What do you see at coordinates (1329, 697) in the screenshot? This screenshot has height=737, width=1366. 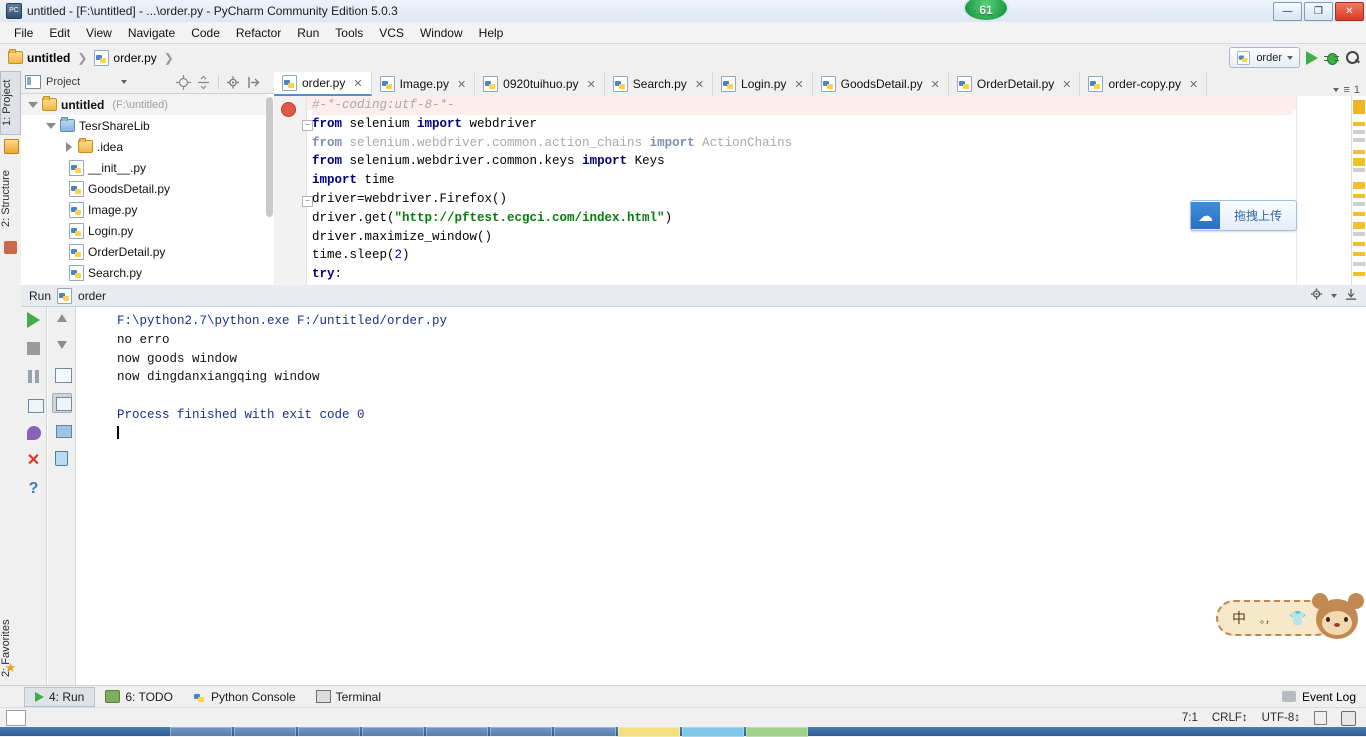 I see `event-log-label: Event Log` at bounding box center [1329, 697].